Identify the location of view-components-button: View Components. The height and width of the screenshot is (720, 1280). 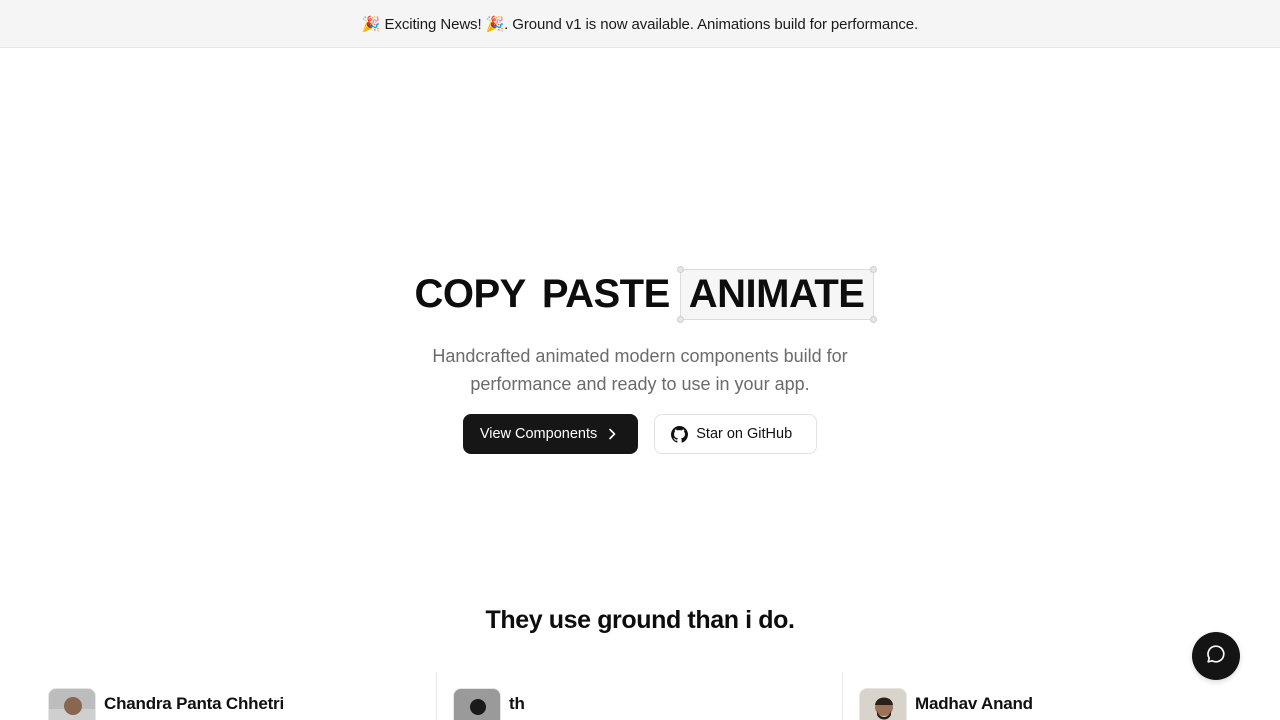
(550, 434).